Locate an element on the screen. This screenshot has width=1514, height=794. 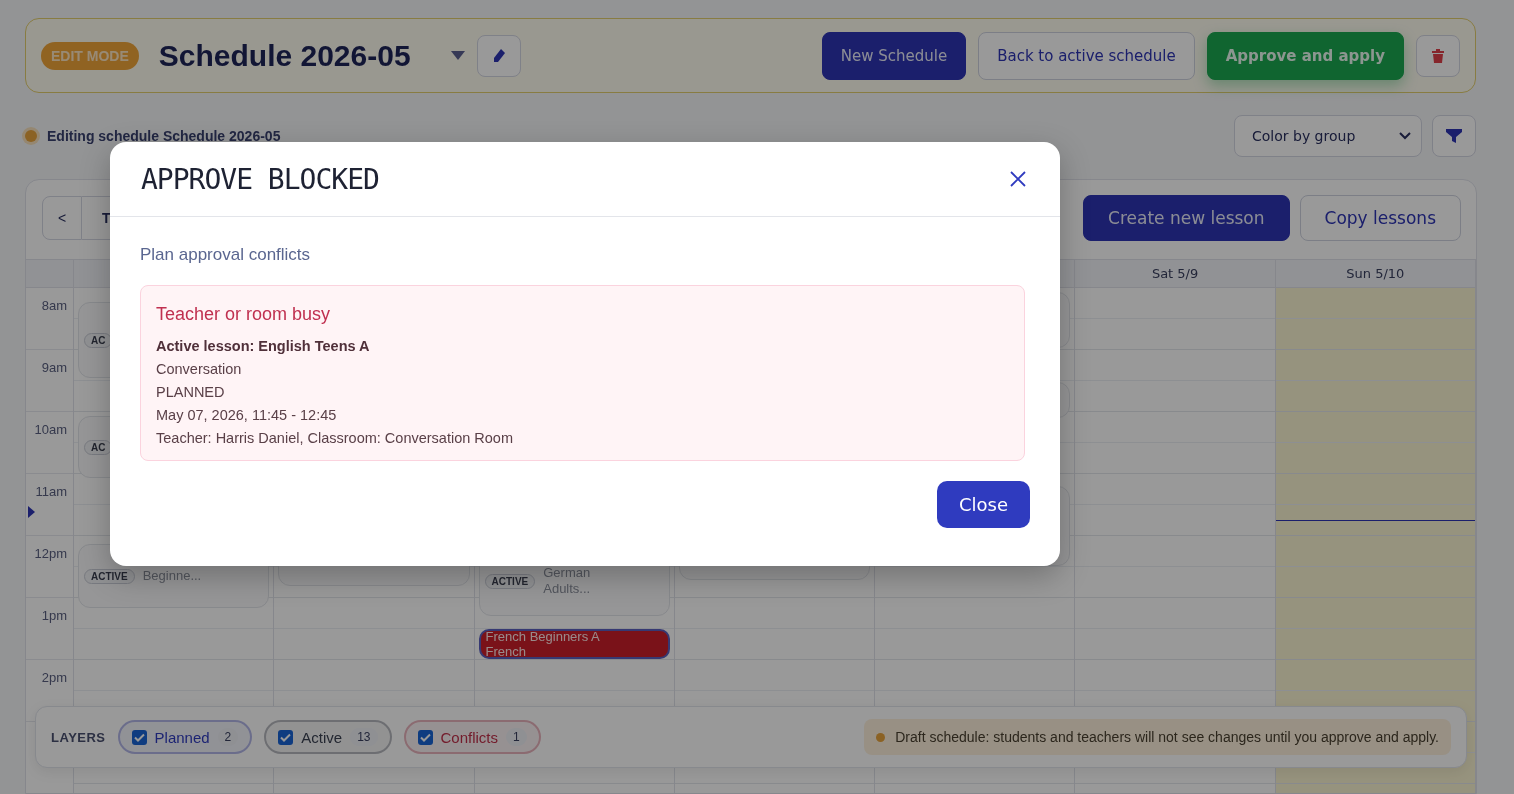
close-button: Close is located at coordinates (983, 504).